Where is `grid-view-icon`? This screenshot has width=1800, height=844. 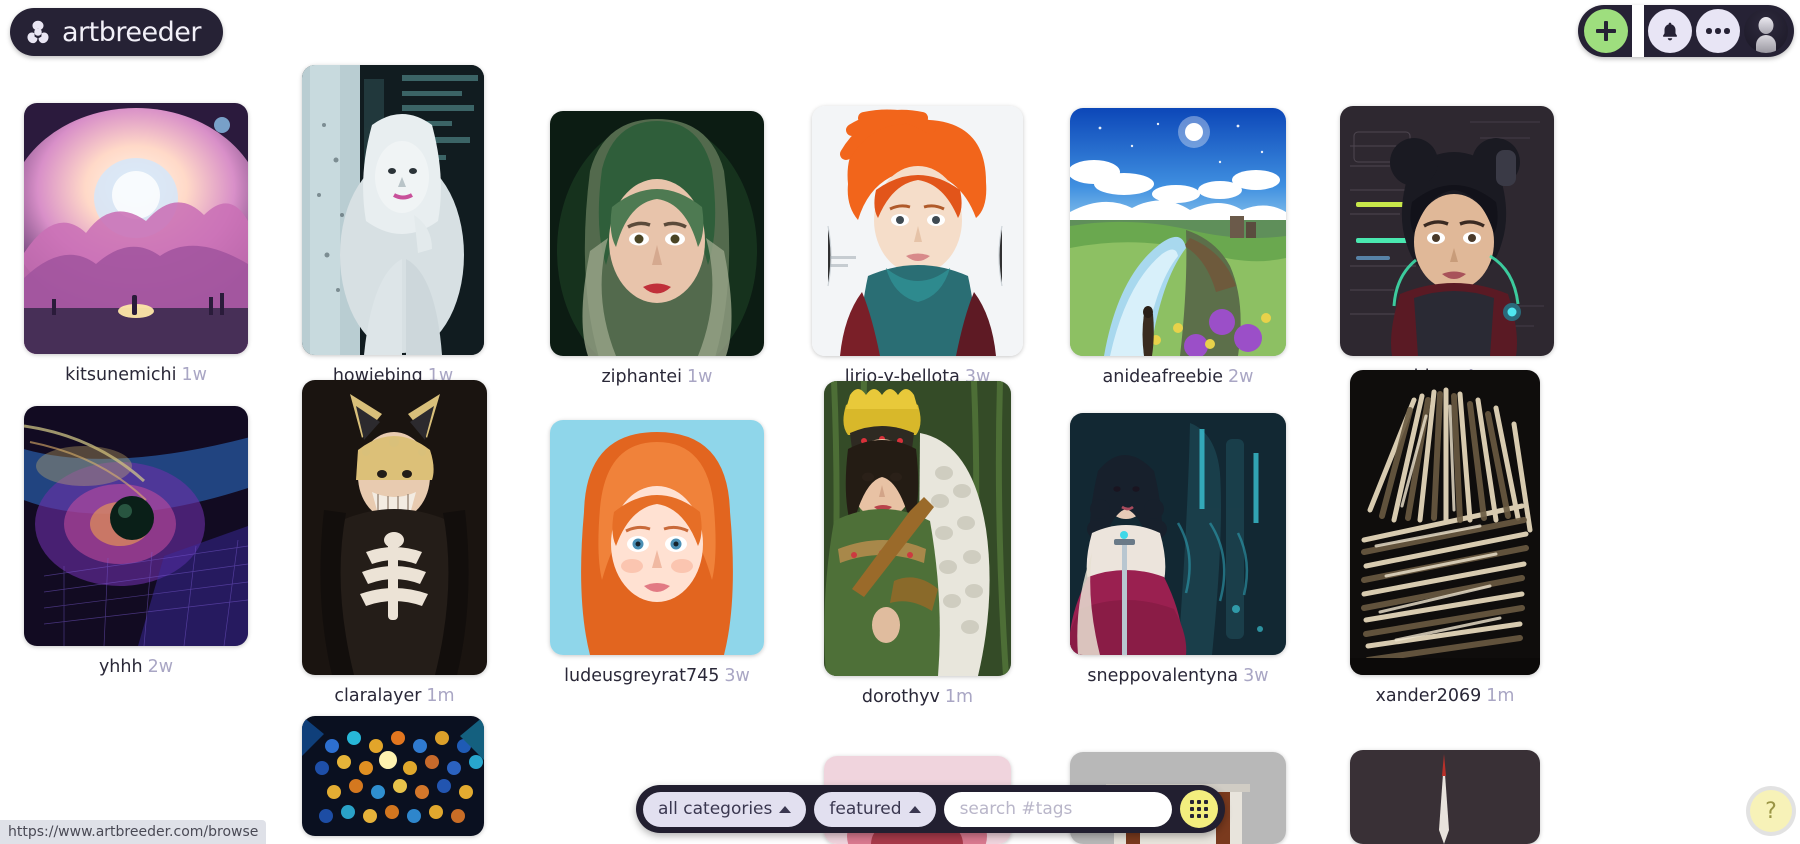 grid-view-icon is located at coordinates (1198, 809).